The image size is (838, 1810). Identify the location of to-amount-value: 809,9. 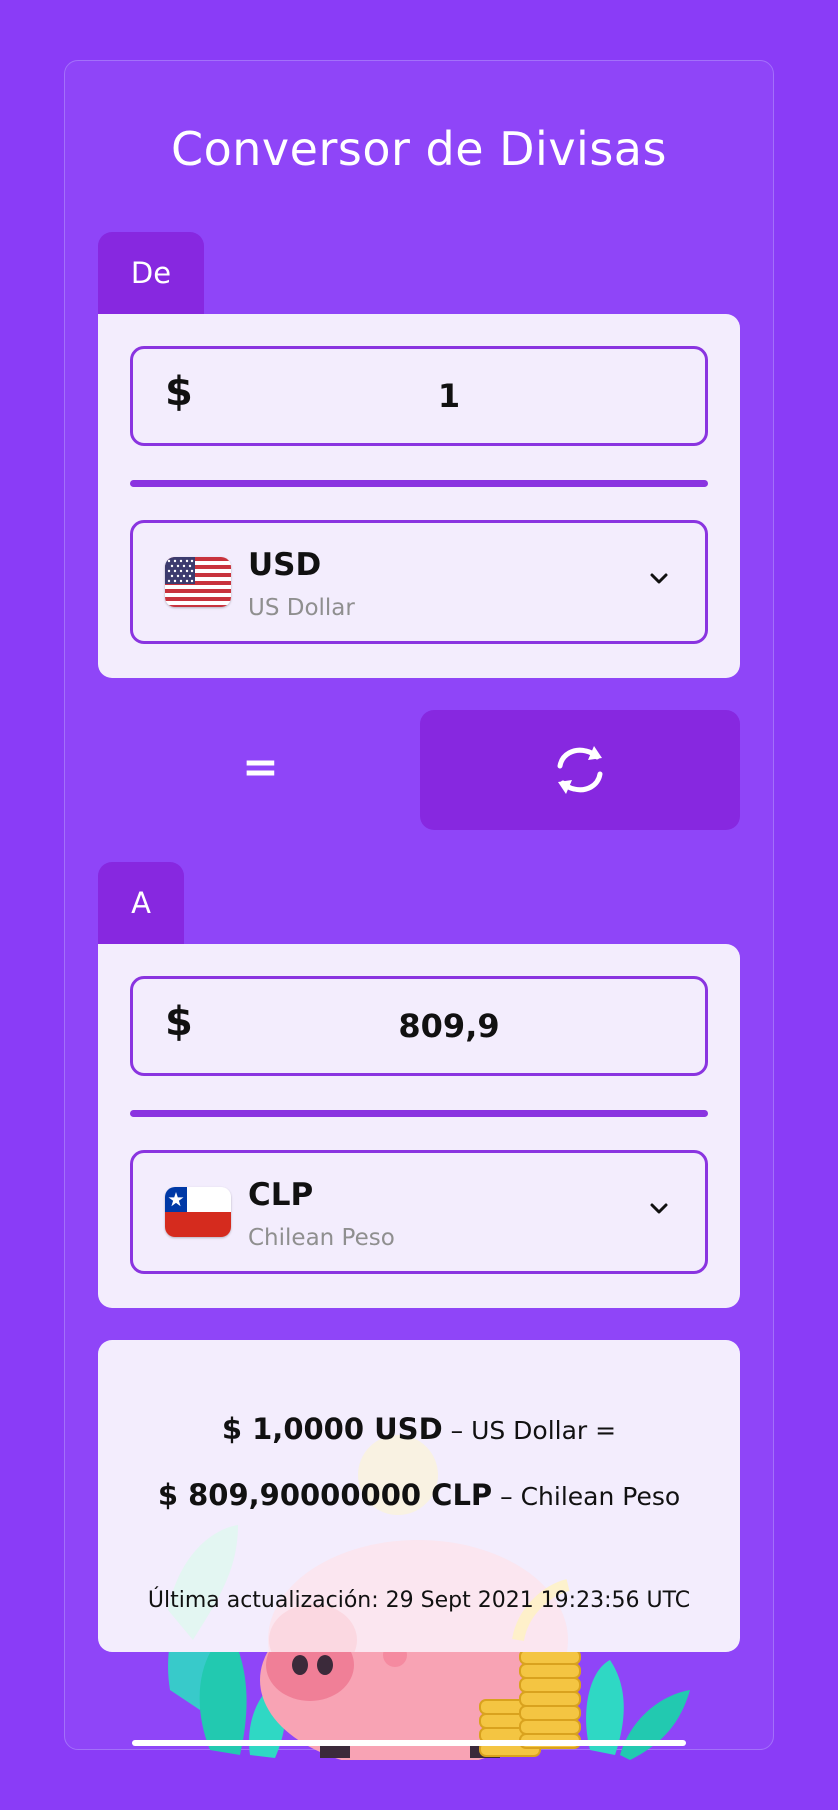
(449, 1026).